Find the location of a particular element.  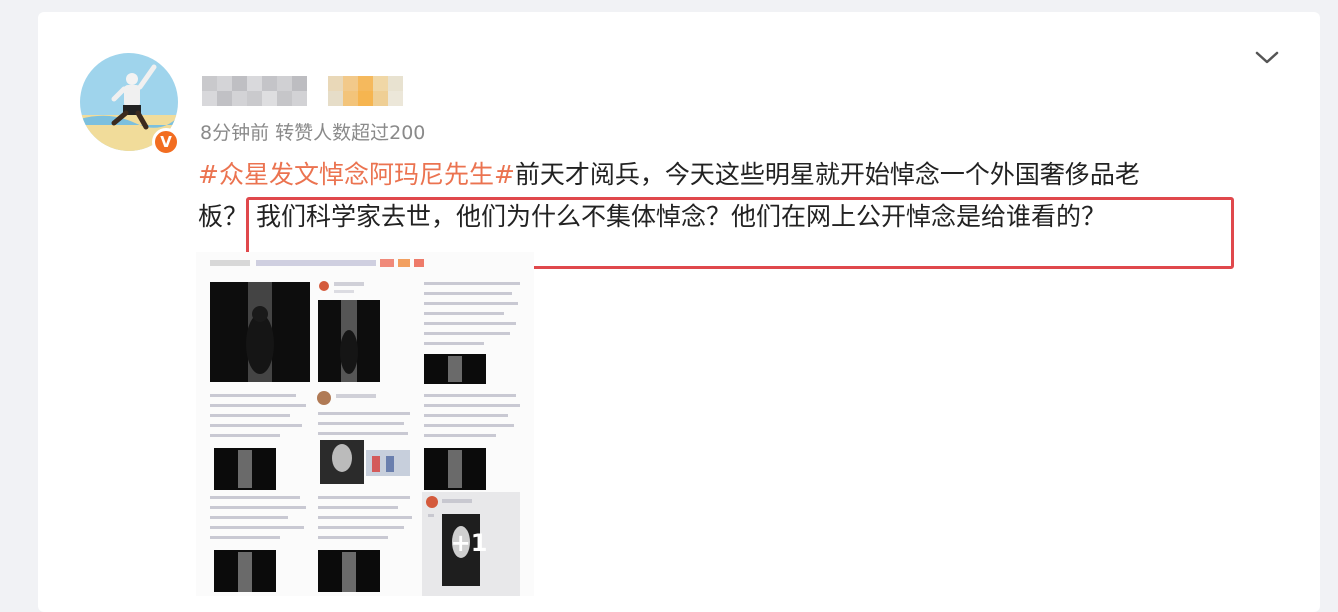

username-mosaic is located at coordinates (254, 91).